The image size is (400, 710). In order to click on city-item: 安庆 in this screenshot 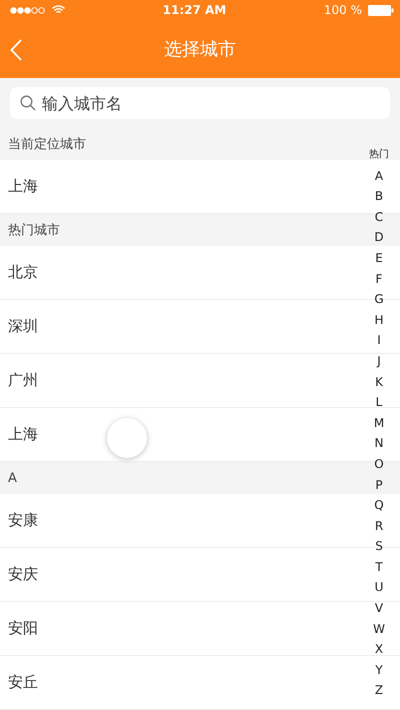, I will do `click(19, 574)`.